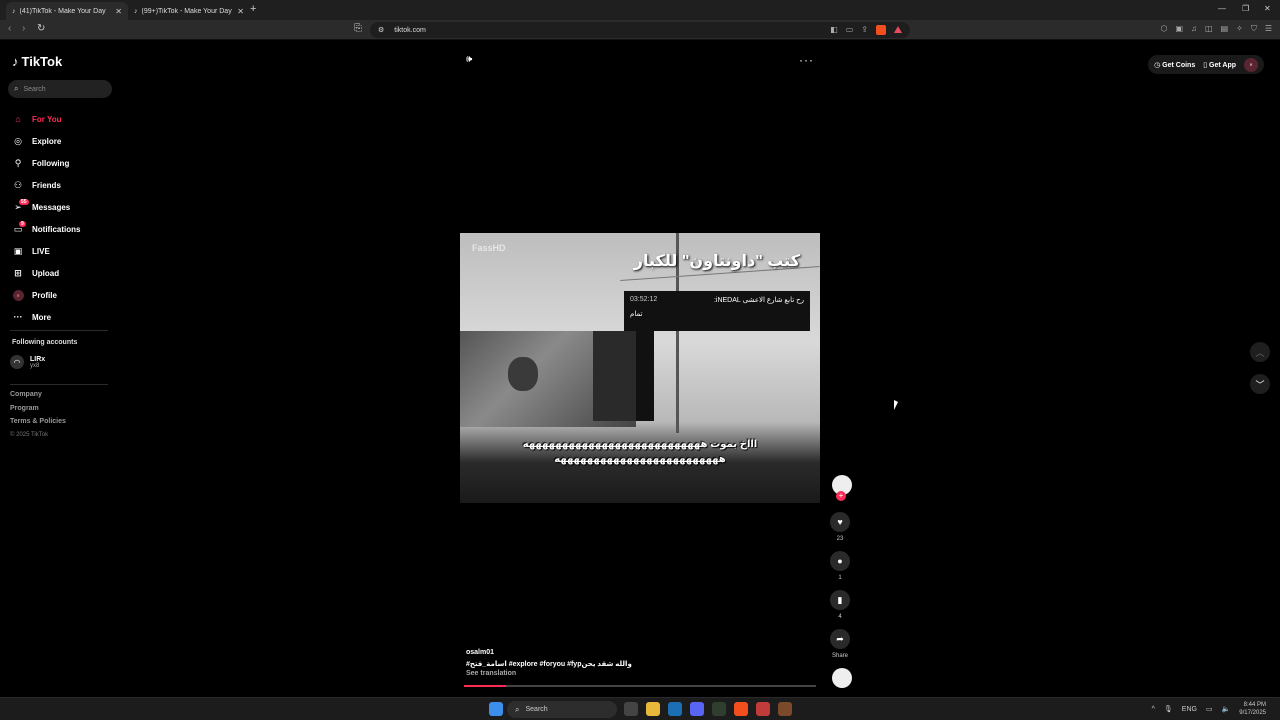  I want to click on clock: 8:44 PM 9/17/2025, so click(1252, 709).